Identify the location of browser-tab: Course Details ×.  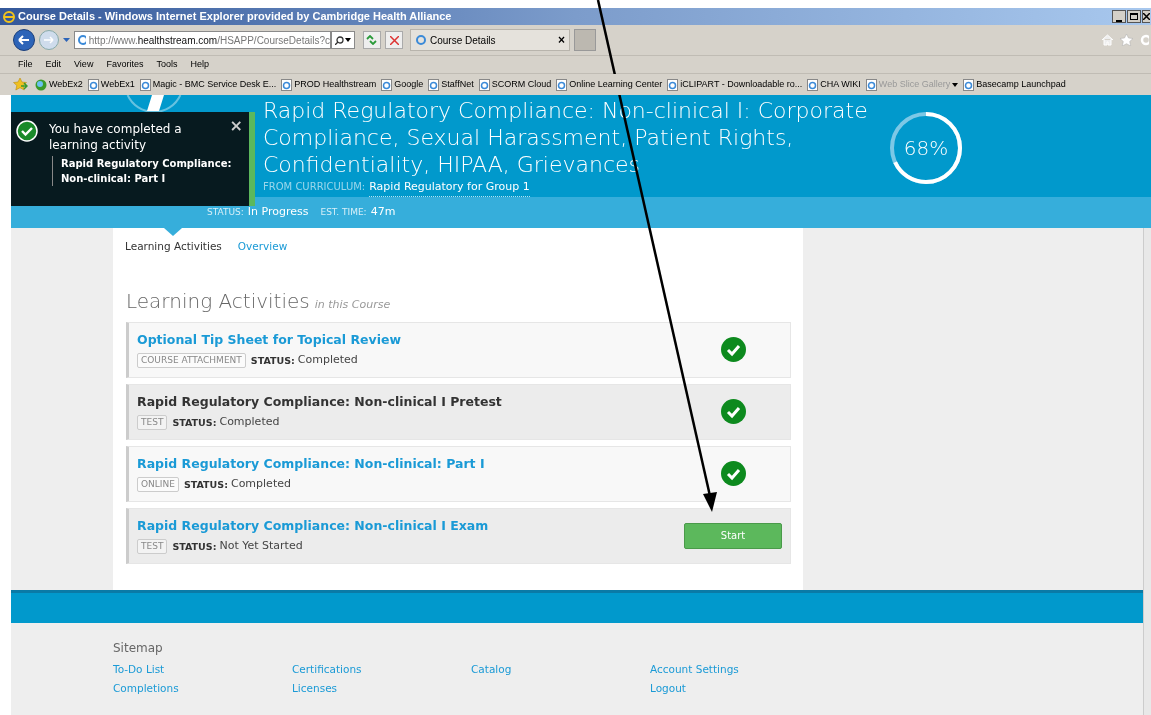
(490, 40).